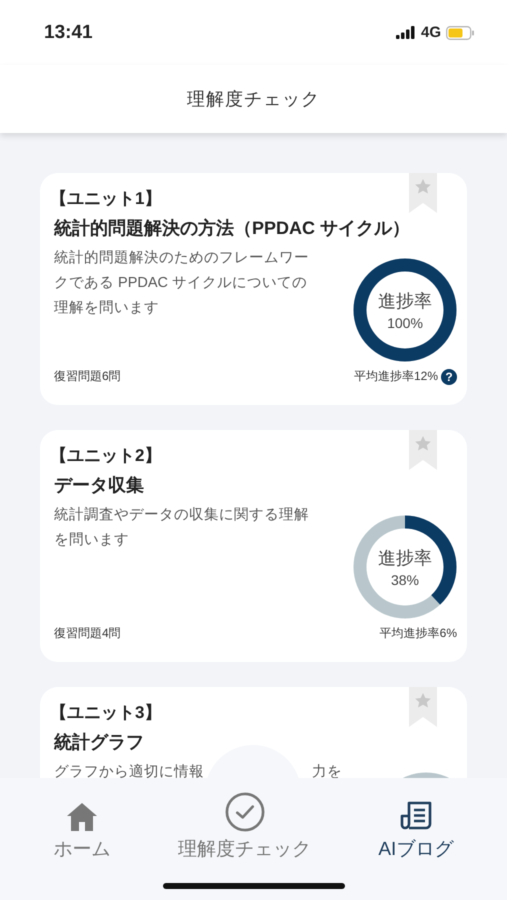 The image size is (507, 900). What do you see at coordinates (232, 228) in the screenshot?
I see `unit-title: 統計的問題解決の方法（PPDAC サイクル）` at bounding box center [232, 228].